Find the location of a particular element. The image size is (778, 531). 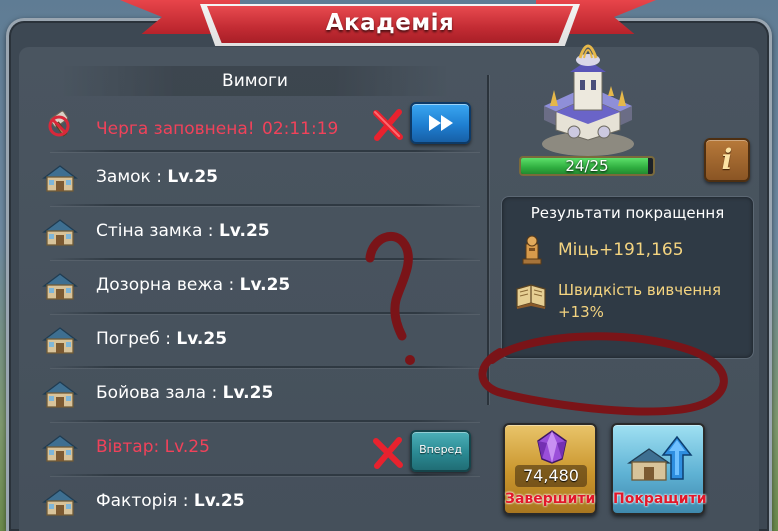

finish-now-button: 74,480 Завершити is located at coordinates (550, 469).